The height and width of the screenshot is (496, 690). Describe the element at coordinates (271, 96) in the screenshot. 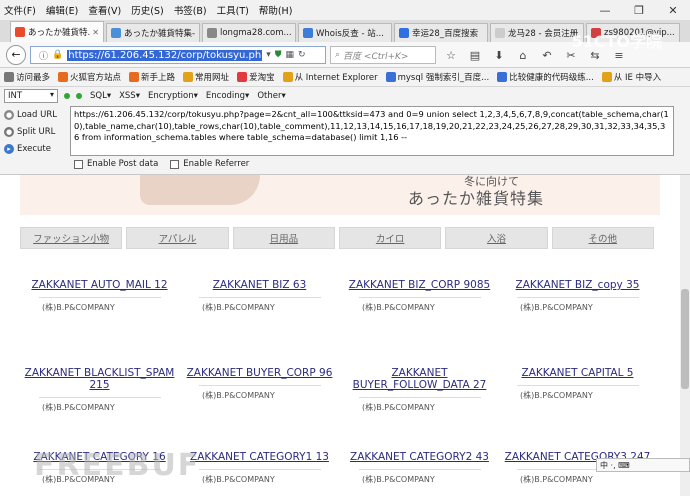

I see `other-menu: Other▾` at that location.